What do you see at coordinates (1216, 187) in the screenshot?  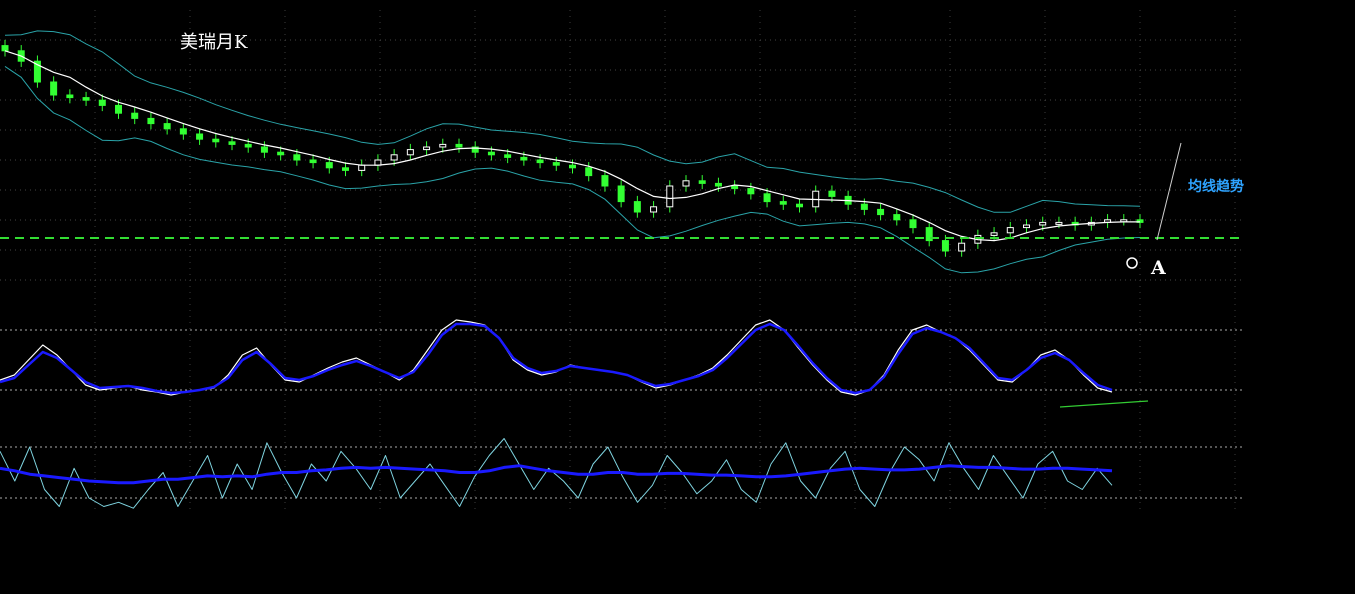 I see `trend-annotation: 均线趋势` at bounding box center [1216, 187].